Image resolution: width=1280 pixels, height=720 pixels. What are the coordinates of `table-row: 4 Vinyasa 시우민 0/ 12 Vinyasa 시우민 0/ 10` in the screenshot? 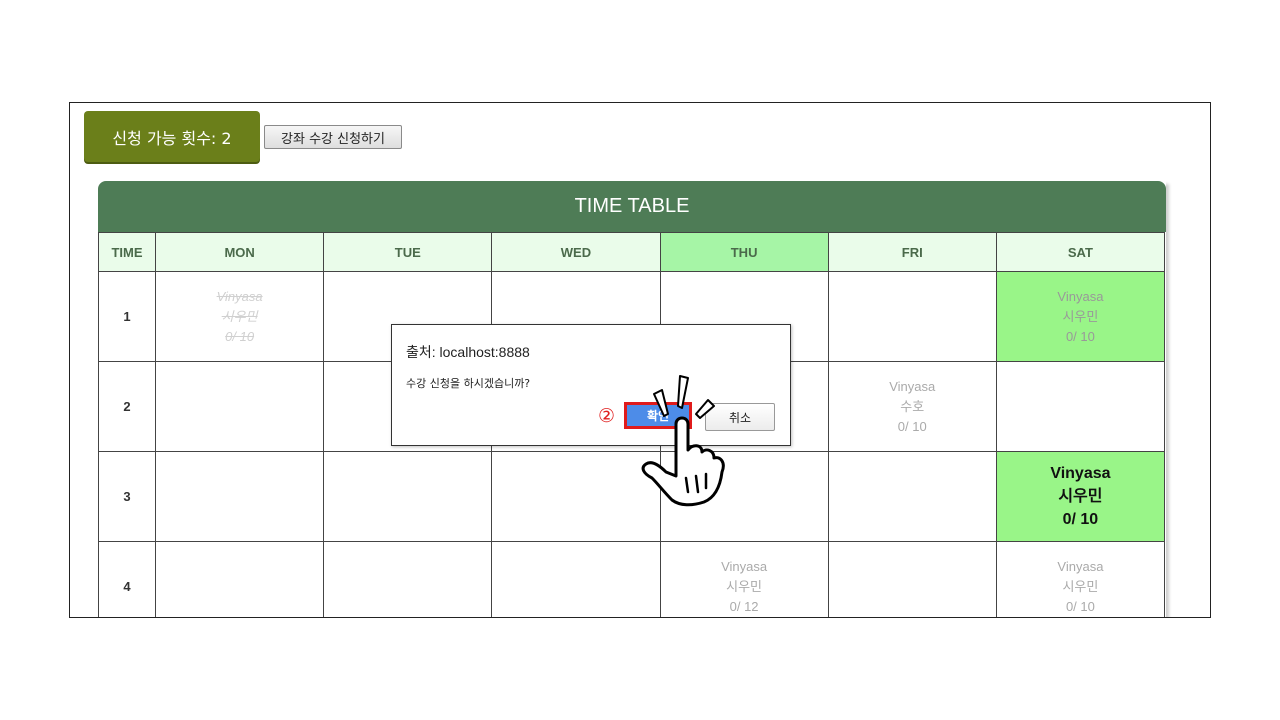 It's located at (631, 579).